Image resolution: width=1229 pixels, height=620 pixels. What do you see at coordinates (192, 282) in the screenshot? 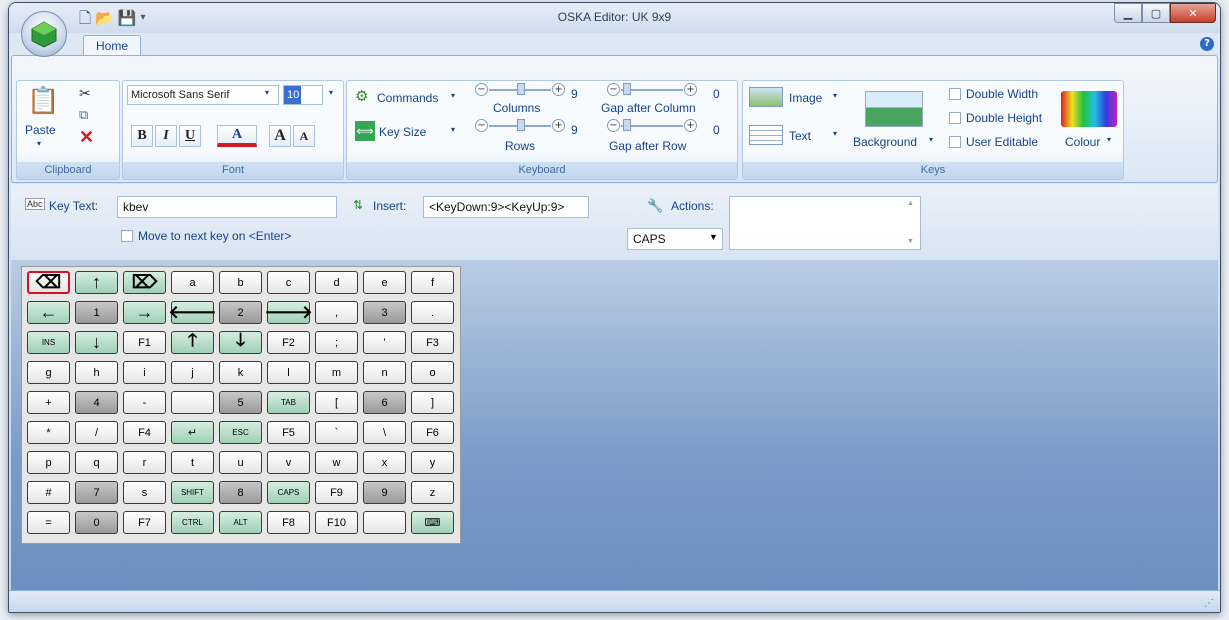
I see `key-r1-c4: a` at bounding box center [192, 282].